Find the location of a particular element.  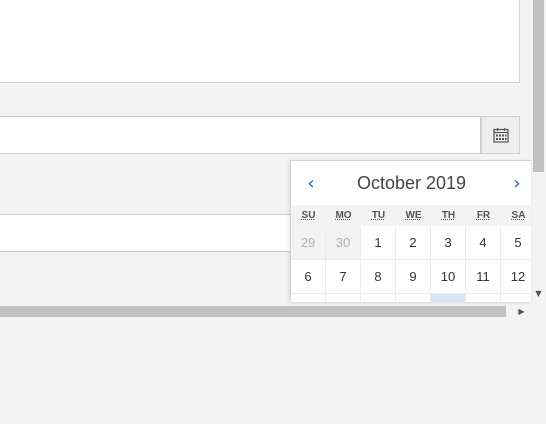

weekday-label: TU is located at coordinates (378, 215).